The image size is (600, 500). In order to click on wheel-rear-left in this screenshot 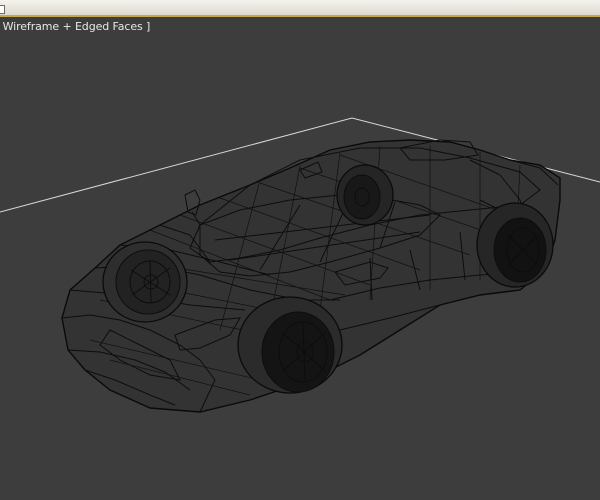, I will do `click(365, 195)`.